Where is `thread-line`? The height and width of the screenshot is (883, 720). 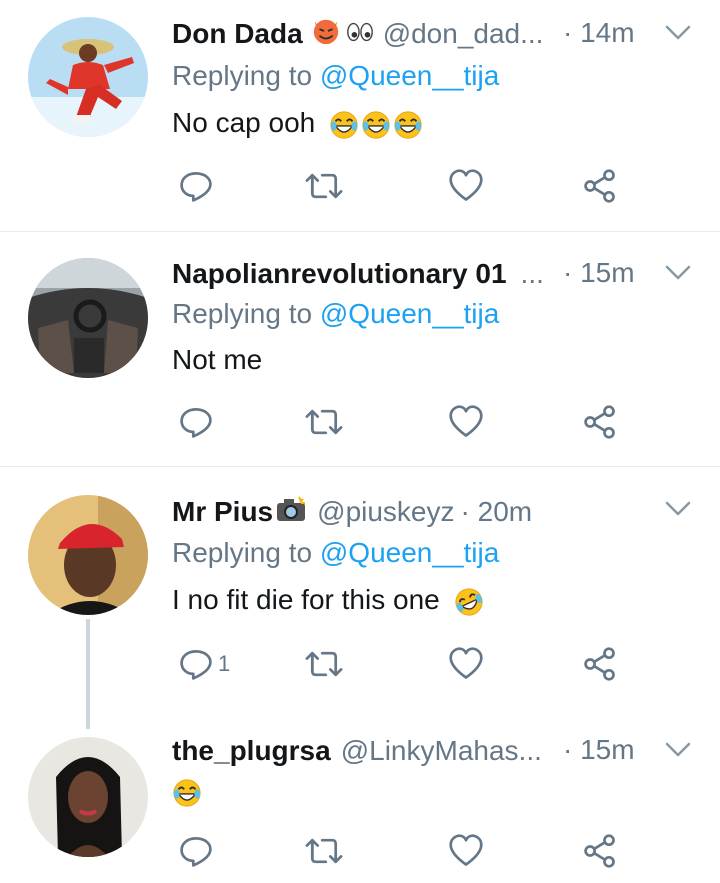
thread-line is located at coordinates (88, 674).